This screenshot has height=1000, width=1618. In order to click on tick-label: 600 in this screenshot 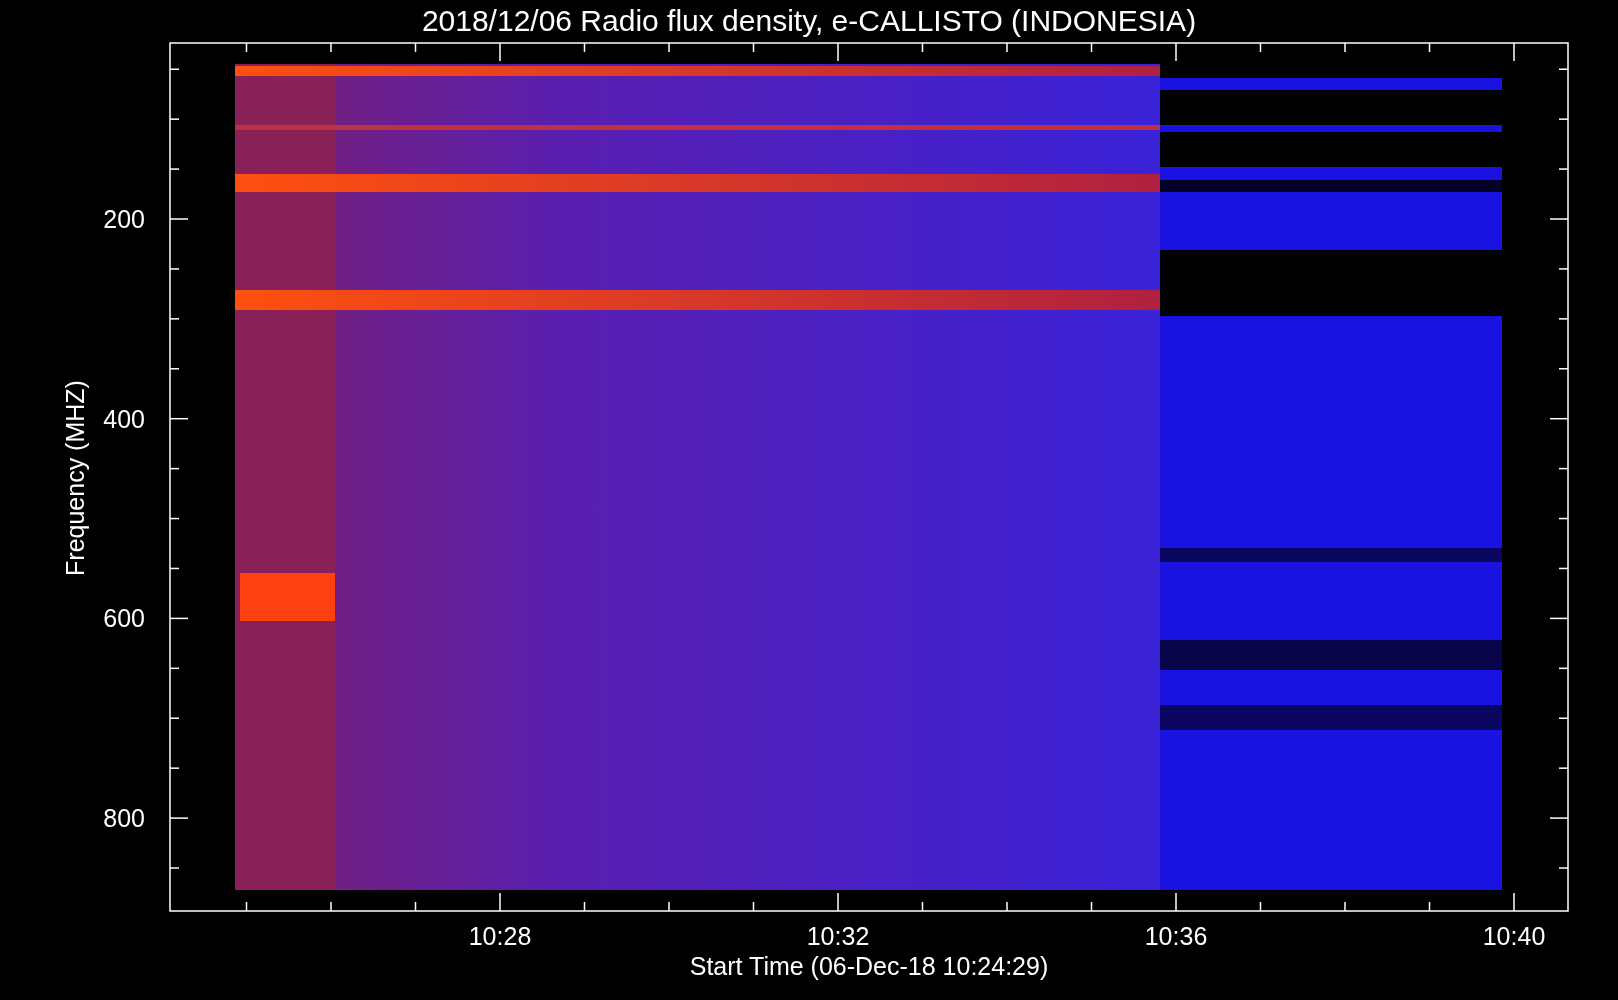, I will do `click(124, 618)`.